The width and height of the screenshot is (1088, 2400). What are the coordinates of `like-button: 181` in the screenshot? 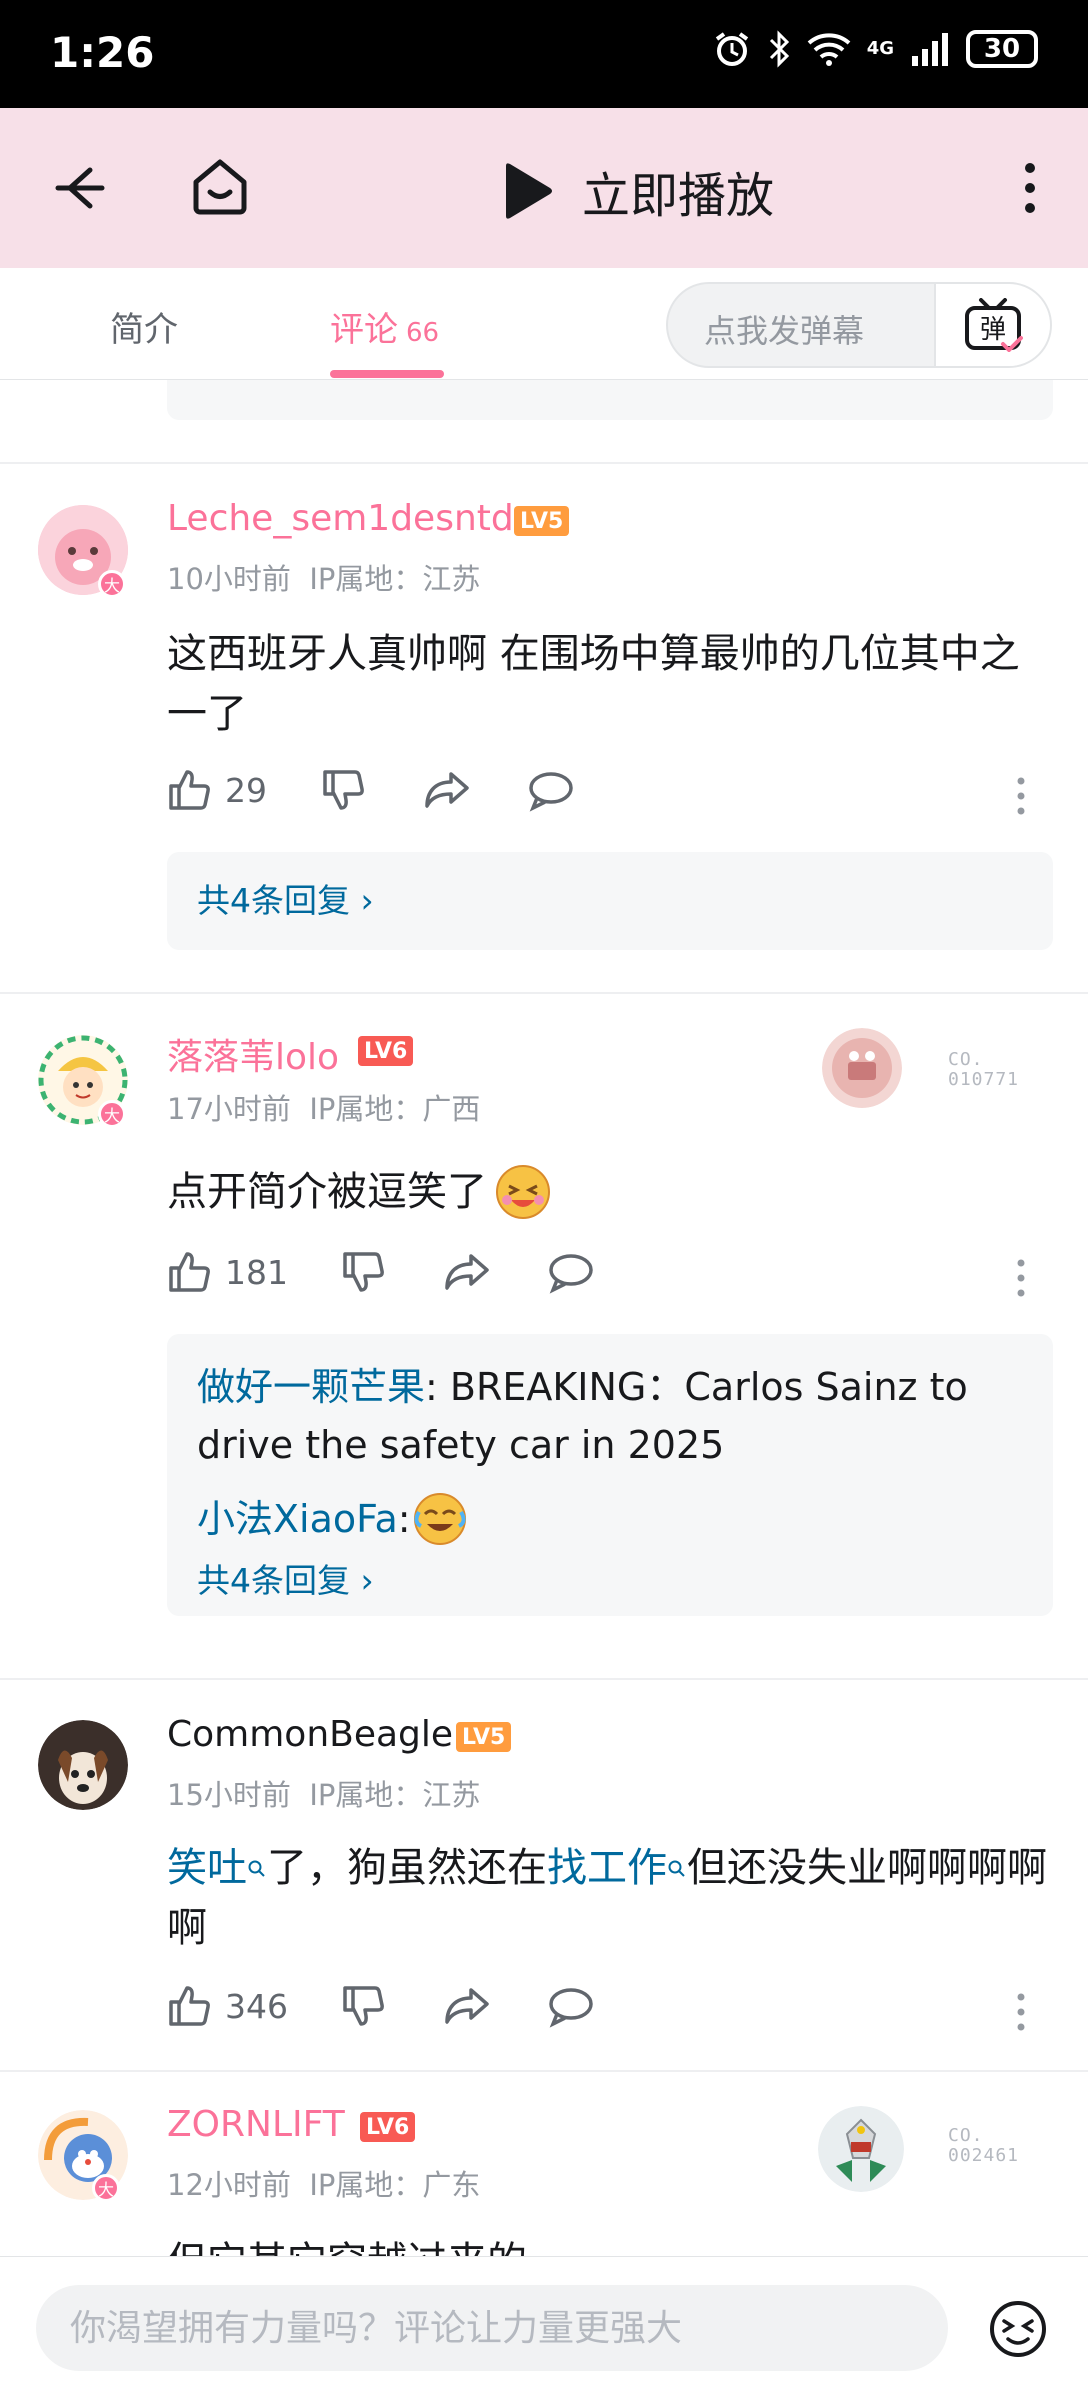 It's located at (227, 1272).